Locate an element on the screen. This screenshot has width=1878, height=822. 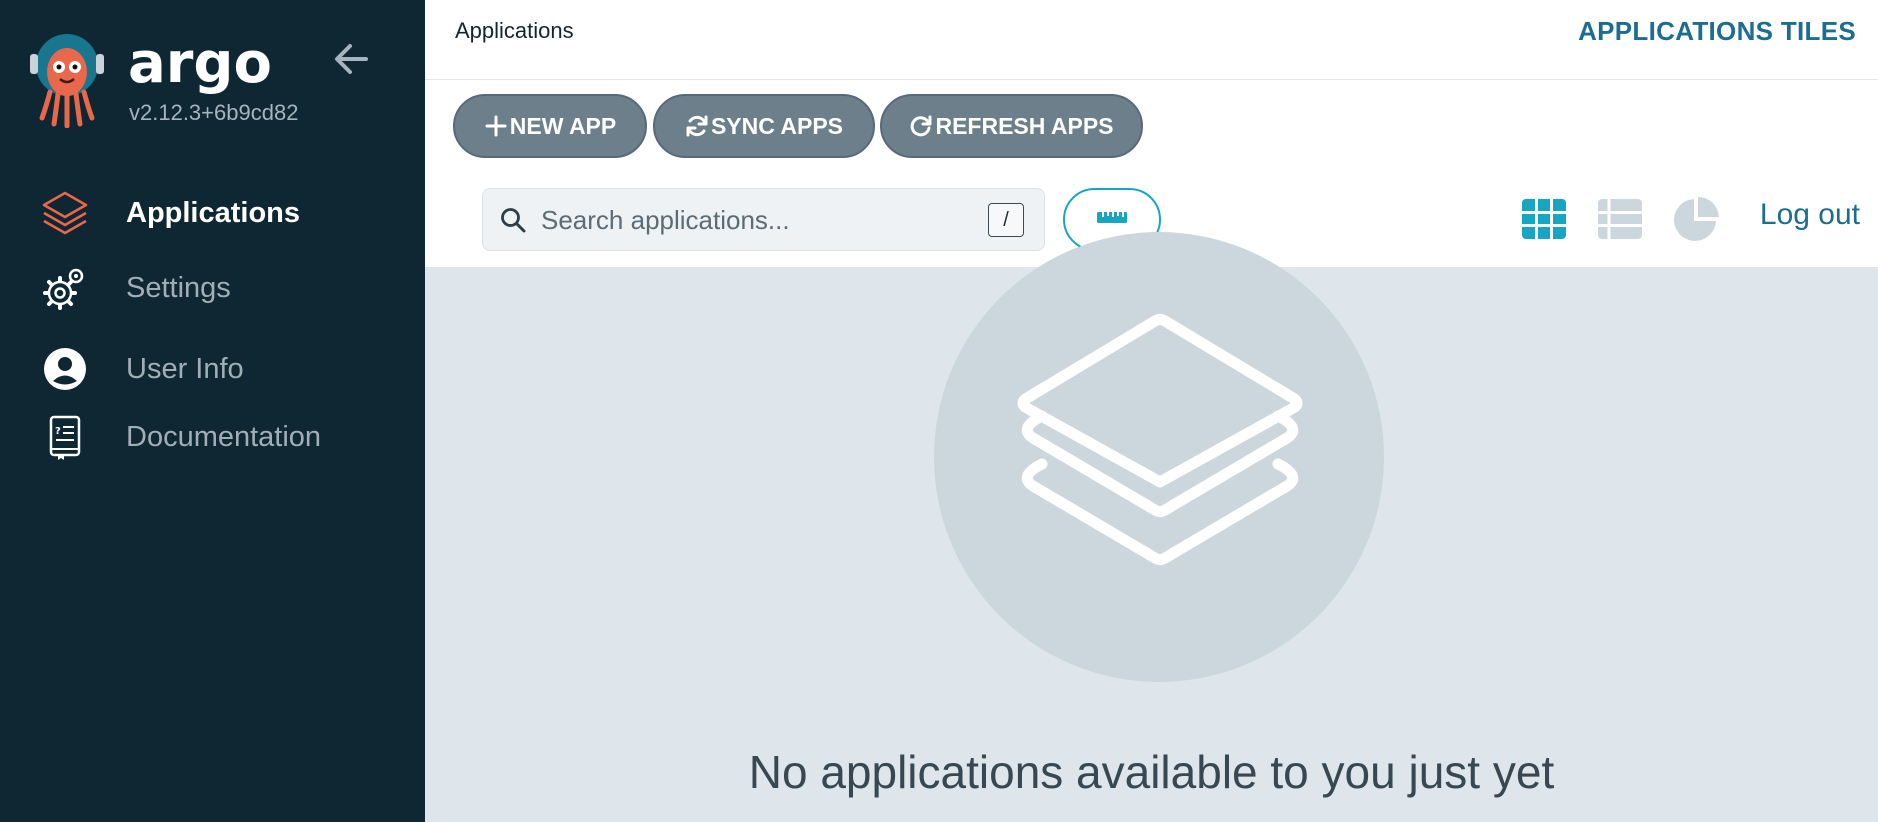
gears-icon is located at coordinates (65, 288).